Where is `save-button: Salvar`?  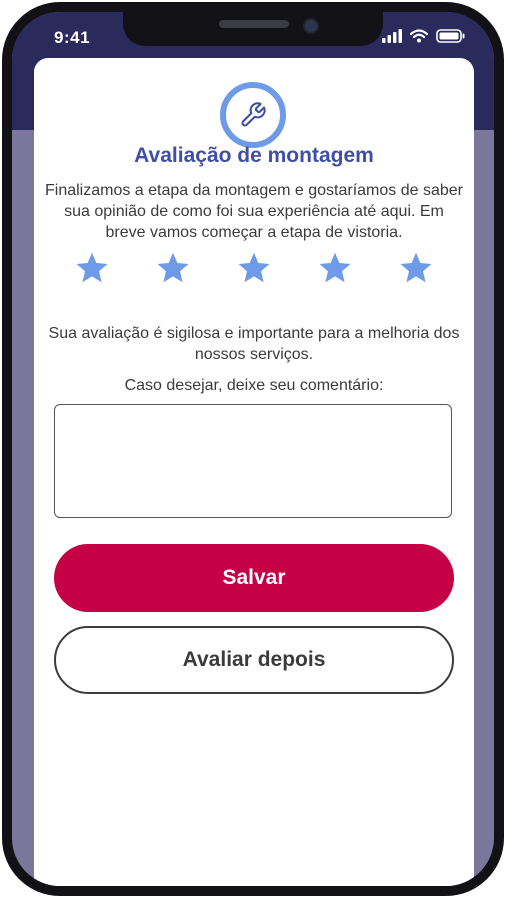
save-button: Salvar is located at coordinates (254, 578).